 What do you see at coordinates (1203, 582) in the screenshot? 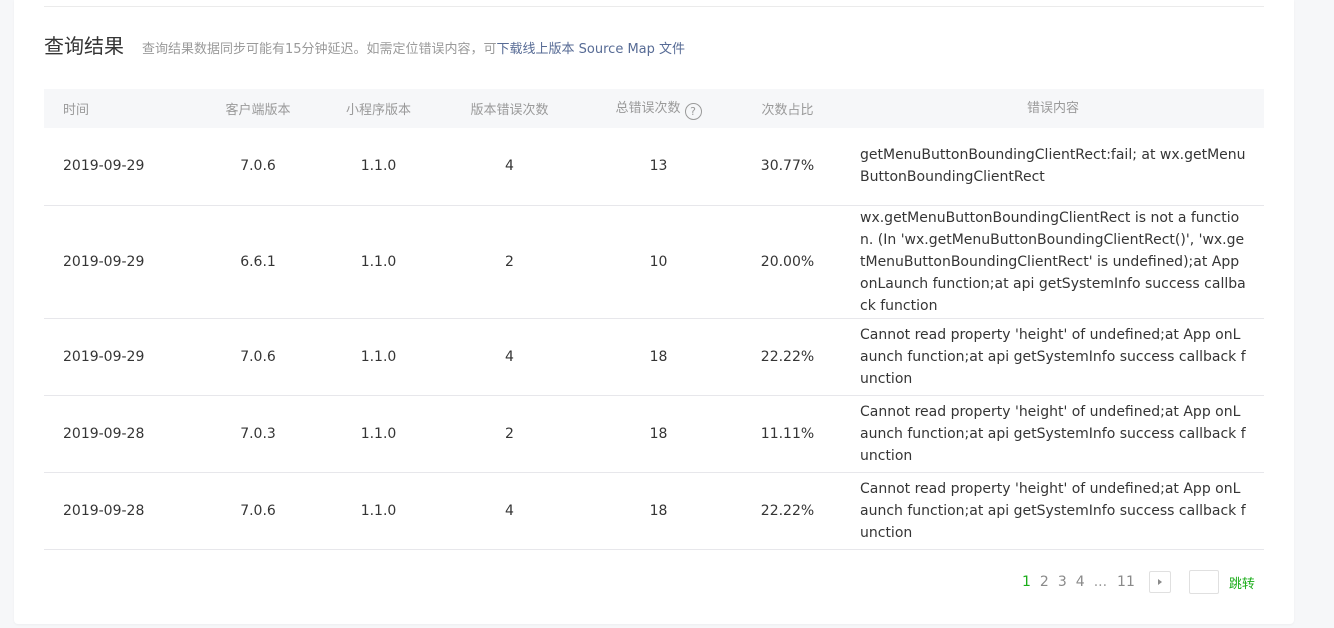
I see `page-jump-input` at bounding box center [1203, 582].